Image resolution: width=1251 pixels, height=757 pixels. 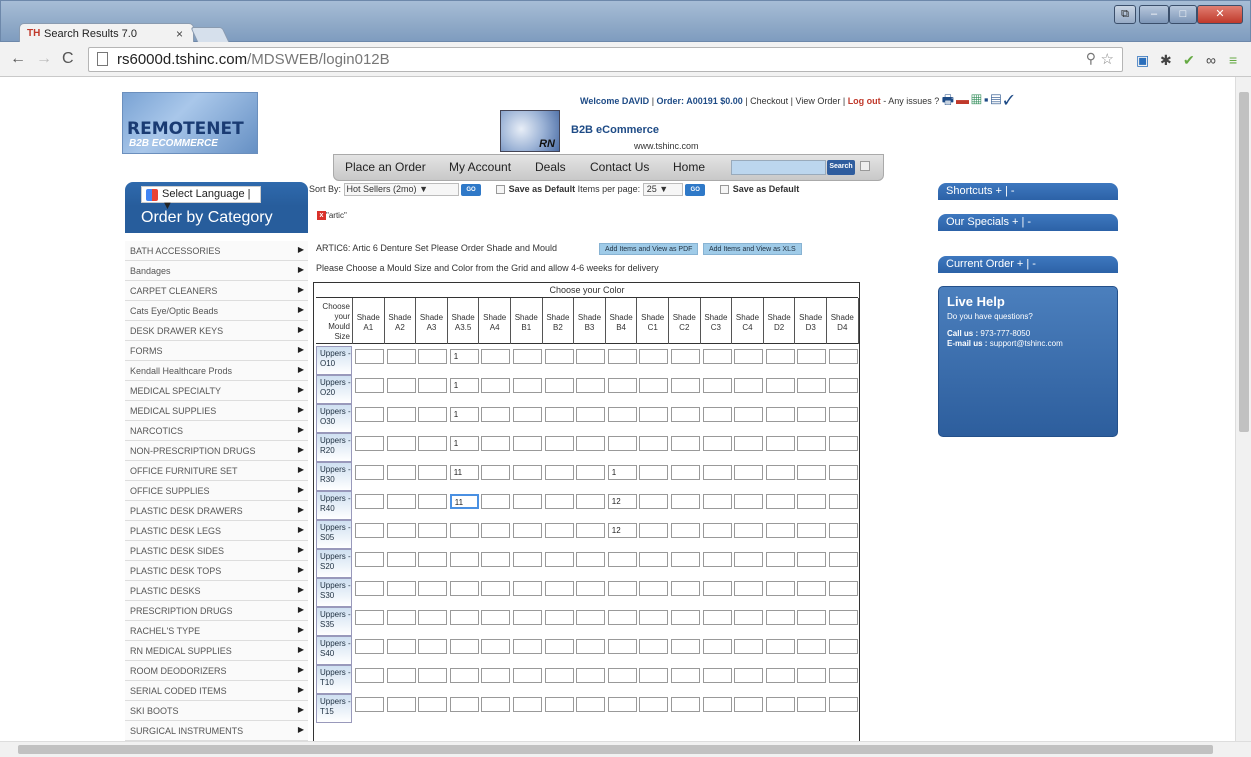 What do you see at coordinates (18, 59) in the screenshot?
I see `back-icon: ←` at bounding box center [18, 59].